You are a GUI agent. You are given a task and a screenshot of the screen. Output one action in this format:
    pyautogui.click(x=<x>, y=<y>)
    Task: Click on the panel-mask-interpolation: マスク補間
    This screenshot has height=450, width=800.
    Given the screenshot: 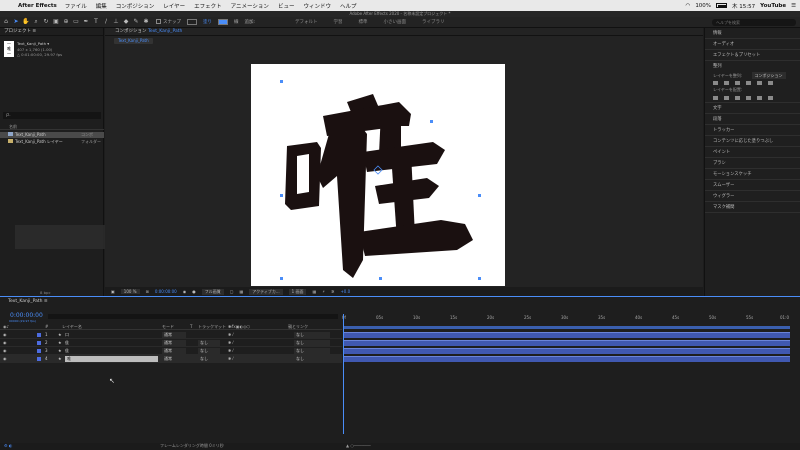 What is the action you would take?
    pyautogui.click(x=752, y=207)
    